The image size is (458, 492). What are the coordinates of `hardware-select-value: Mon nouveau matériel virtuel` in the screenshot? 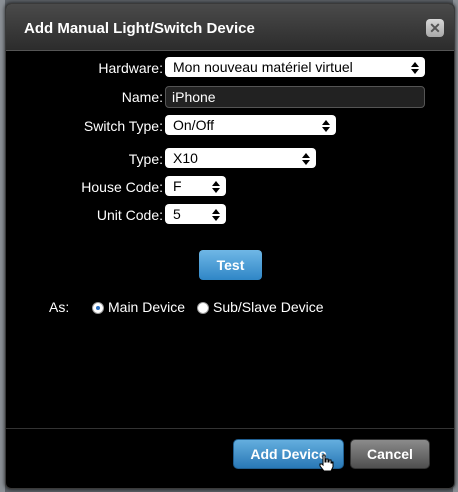 It's located at (263, 67).